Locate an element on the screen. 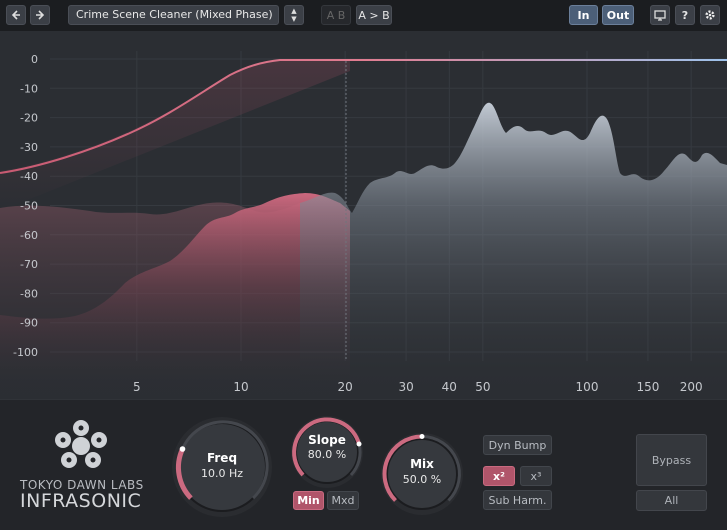  dyn-bump-button: Dyn Bump is located at coordinates (517, 445).